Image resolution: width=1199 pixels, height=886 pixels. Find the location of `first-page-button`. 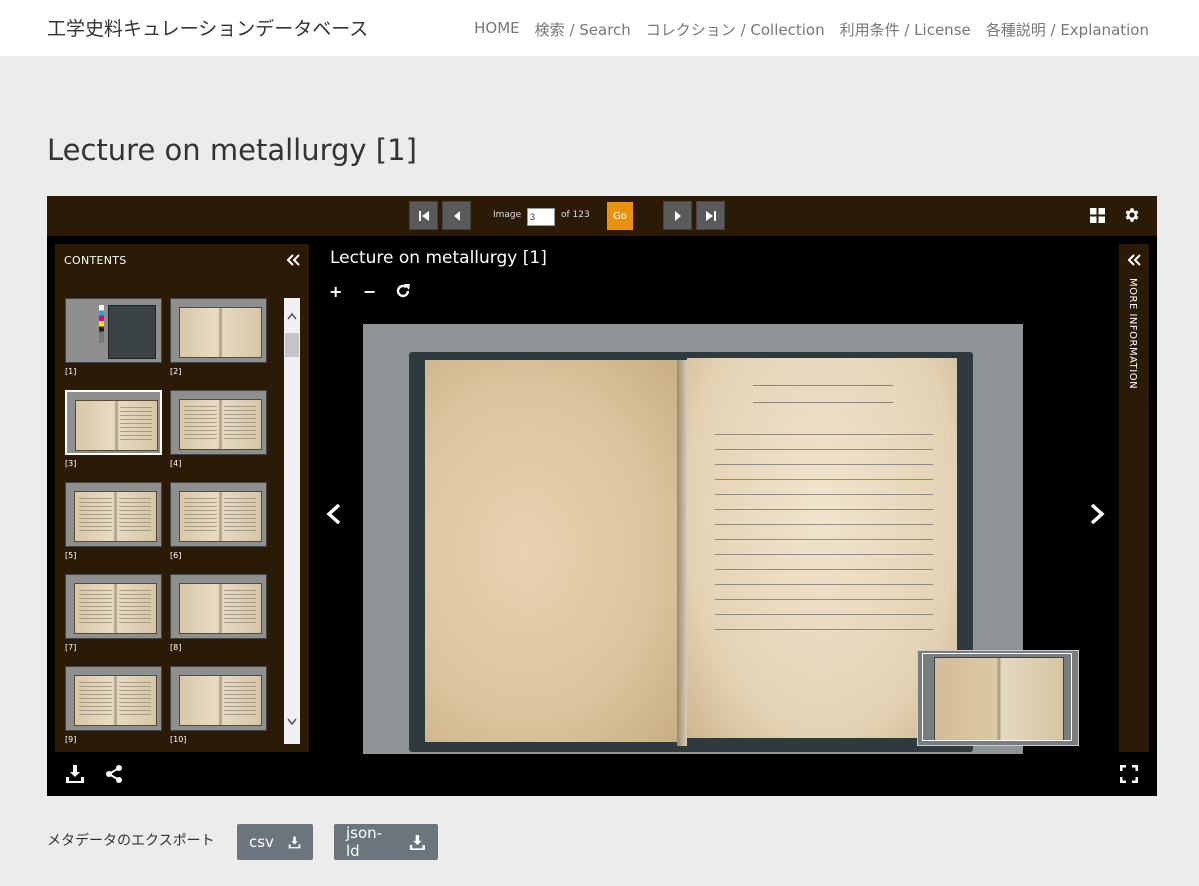

first-page-button is located at coordinates (423, 215).